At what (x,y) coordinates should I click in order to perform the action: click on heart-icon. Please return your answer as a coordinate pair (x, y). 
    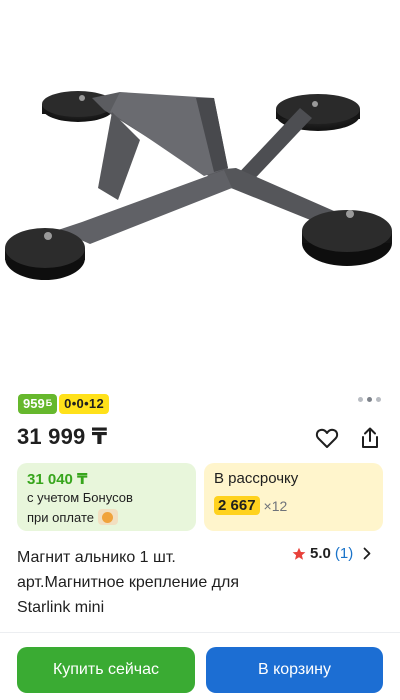
    Looking at the image, I should click on (327, 438).